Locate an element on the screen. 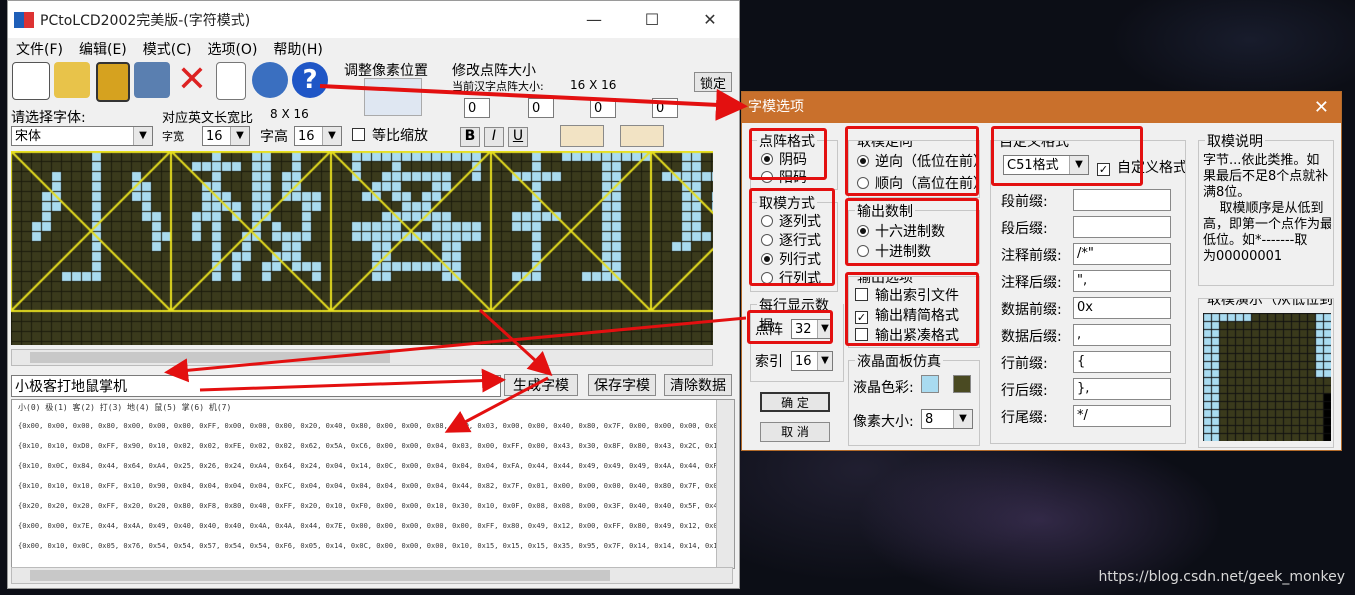  index-count-select: 16 ▼ is located at coordinates (812, 361).